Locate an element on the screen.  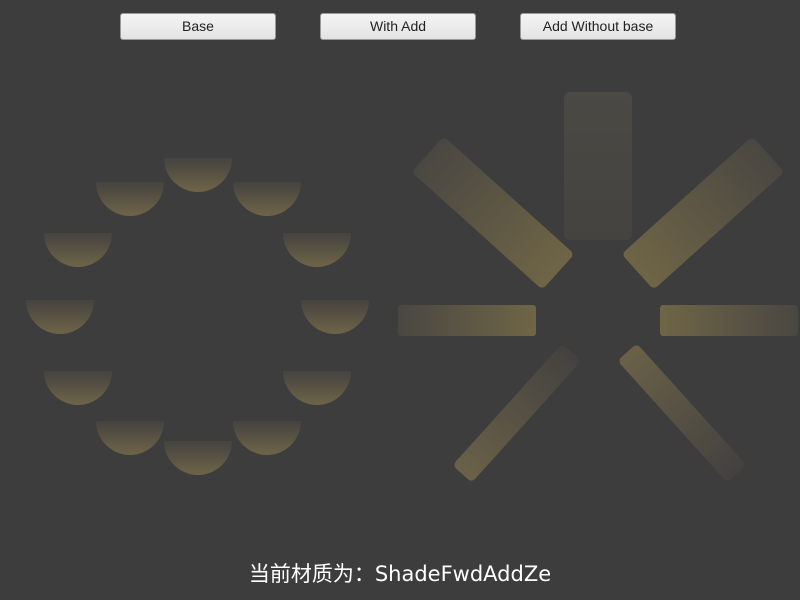
material-status-label: 当前材质为：ShadeFwdAddZe is located at coordinates (400, 574).